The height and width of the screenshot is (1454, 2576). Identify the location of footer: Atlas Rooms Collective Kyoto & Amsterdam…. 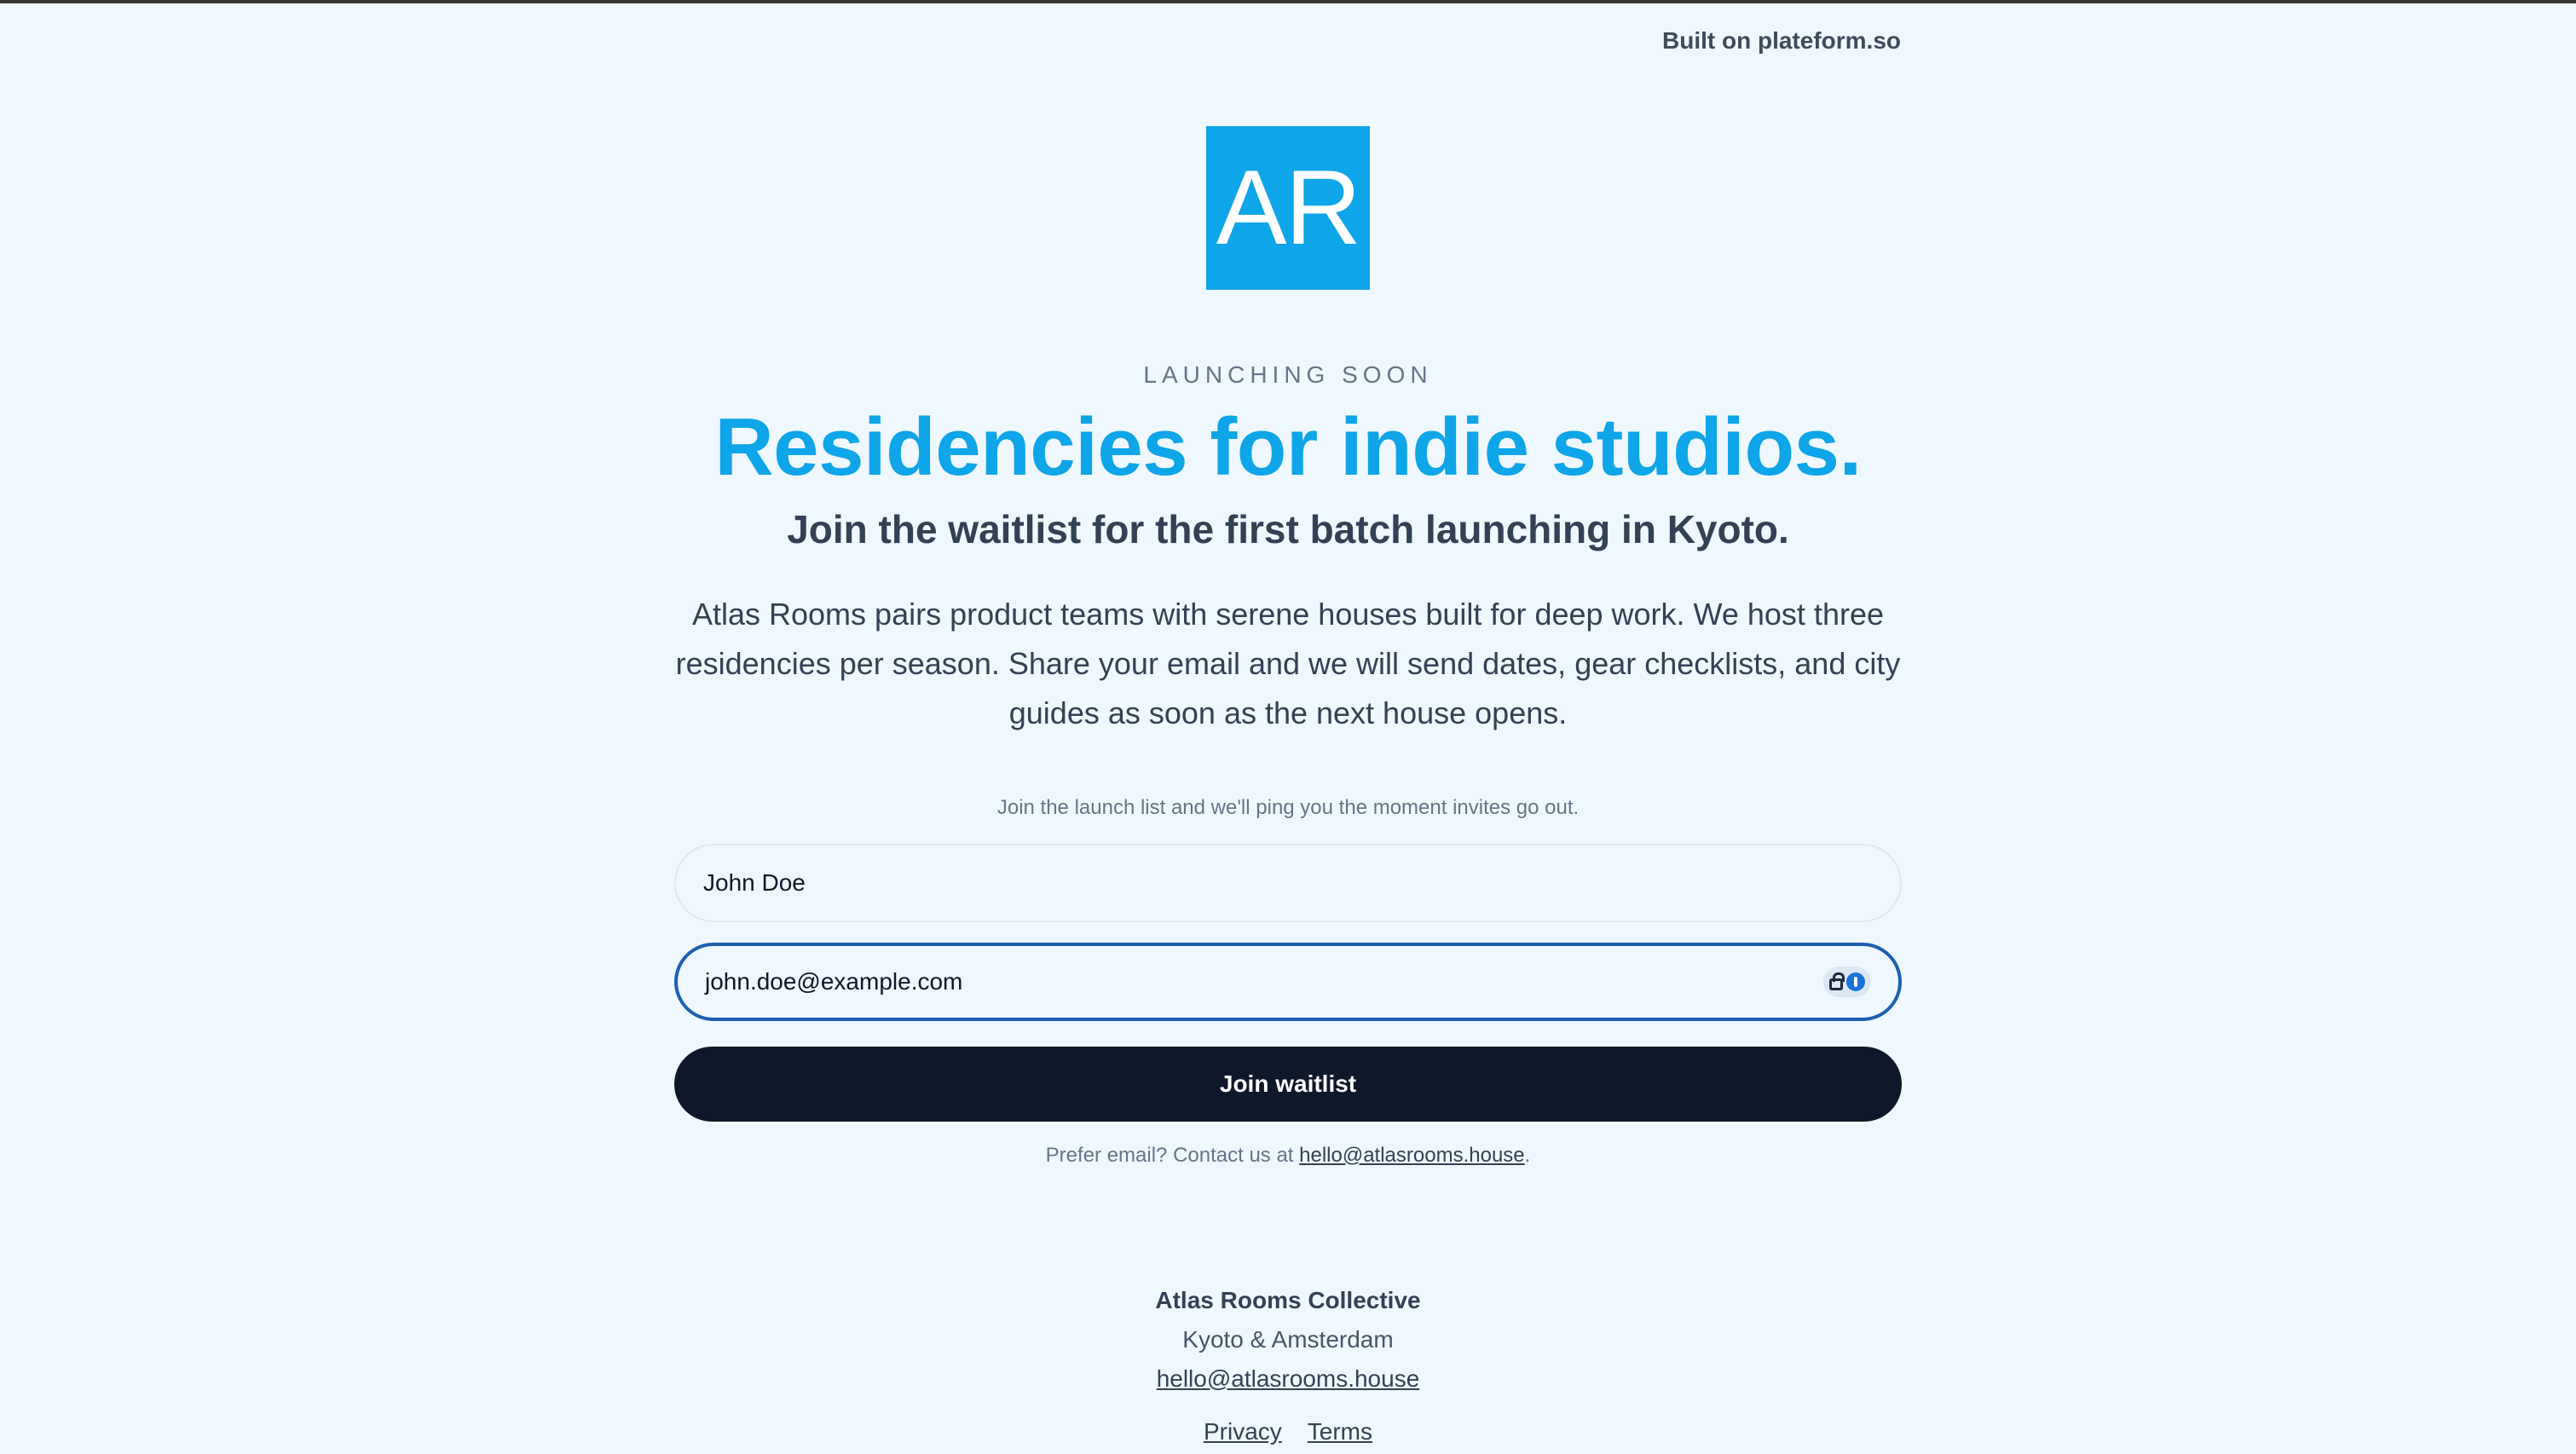
(1287, 1366).